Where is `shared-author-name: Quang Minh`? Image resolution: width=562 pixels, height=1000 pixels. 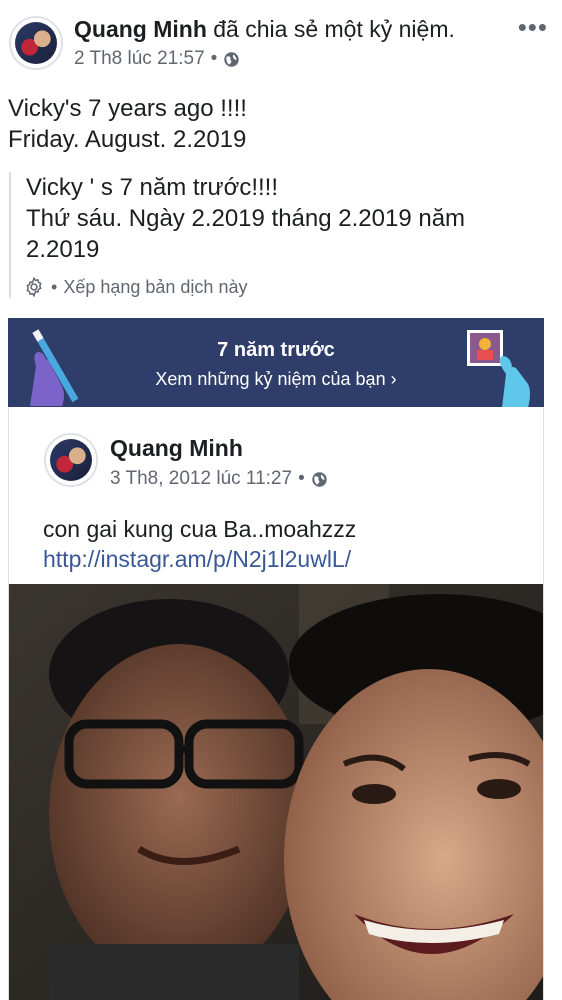
shared-author-name: Quang Minh is located at coordinates (176, 448).